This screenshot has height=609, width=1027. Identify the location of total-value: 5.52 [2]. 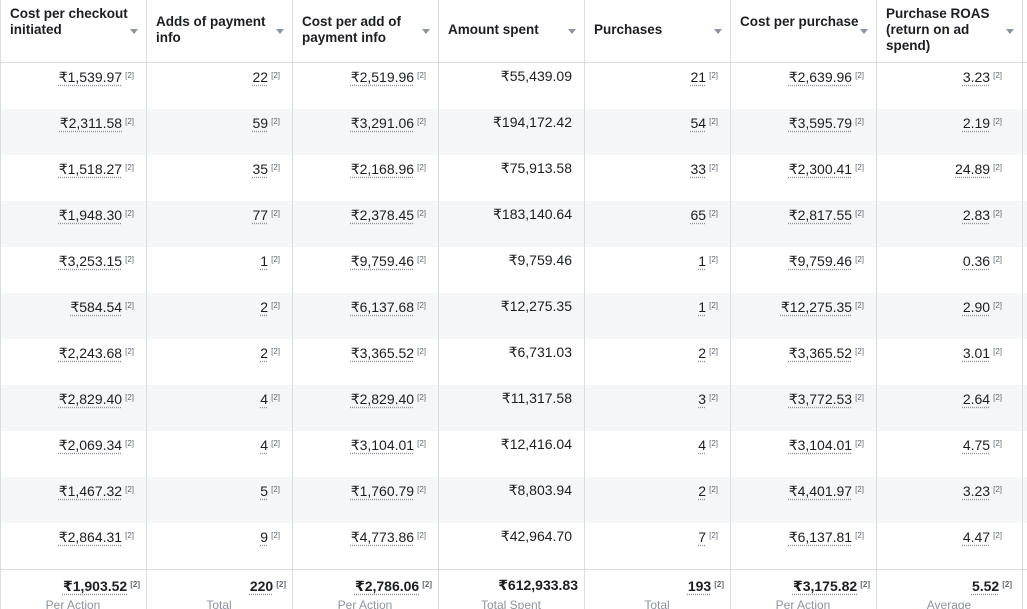
(944, 585).